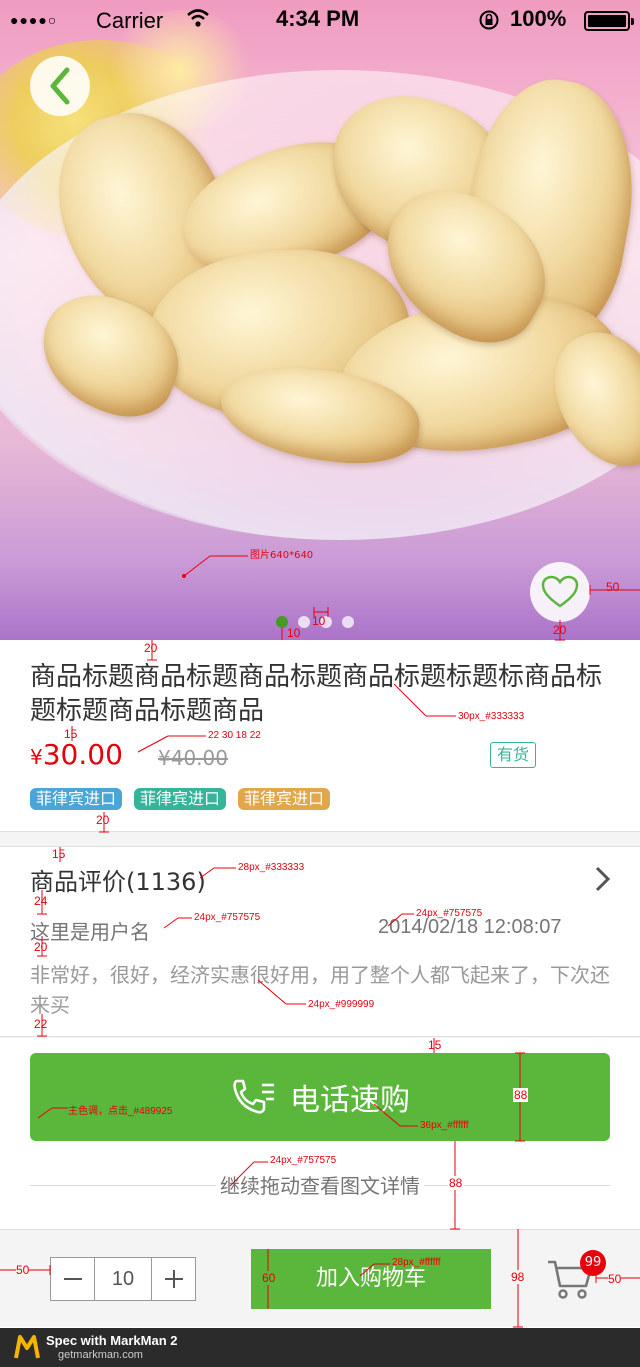  Describe the element at coordinates (27, 1347) in the screenshot. I see `markman-logo-icon` at that location.